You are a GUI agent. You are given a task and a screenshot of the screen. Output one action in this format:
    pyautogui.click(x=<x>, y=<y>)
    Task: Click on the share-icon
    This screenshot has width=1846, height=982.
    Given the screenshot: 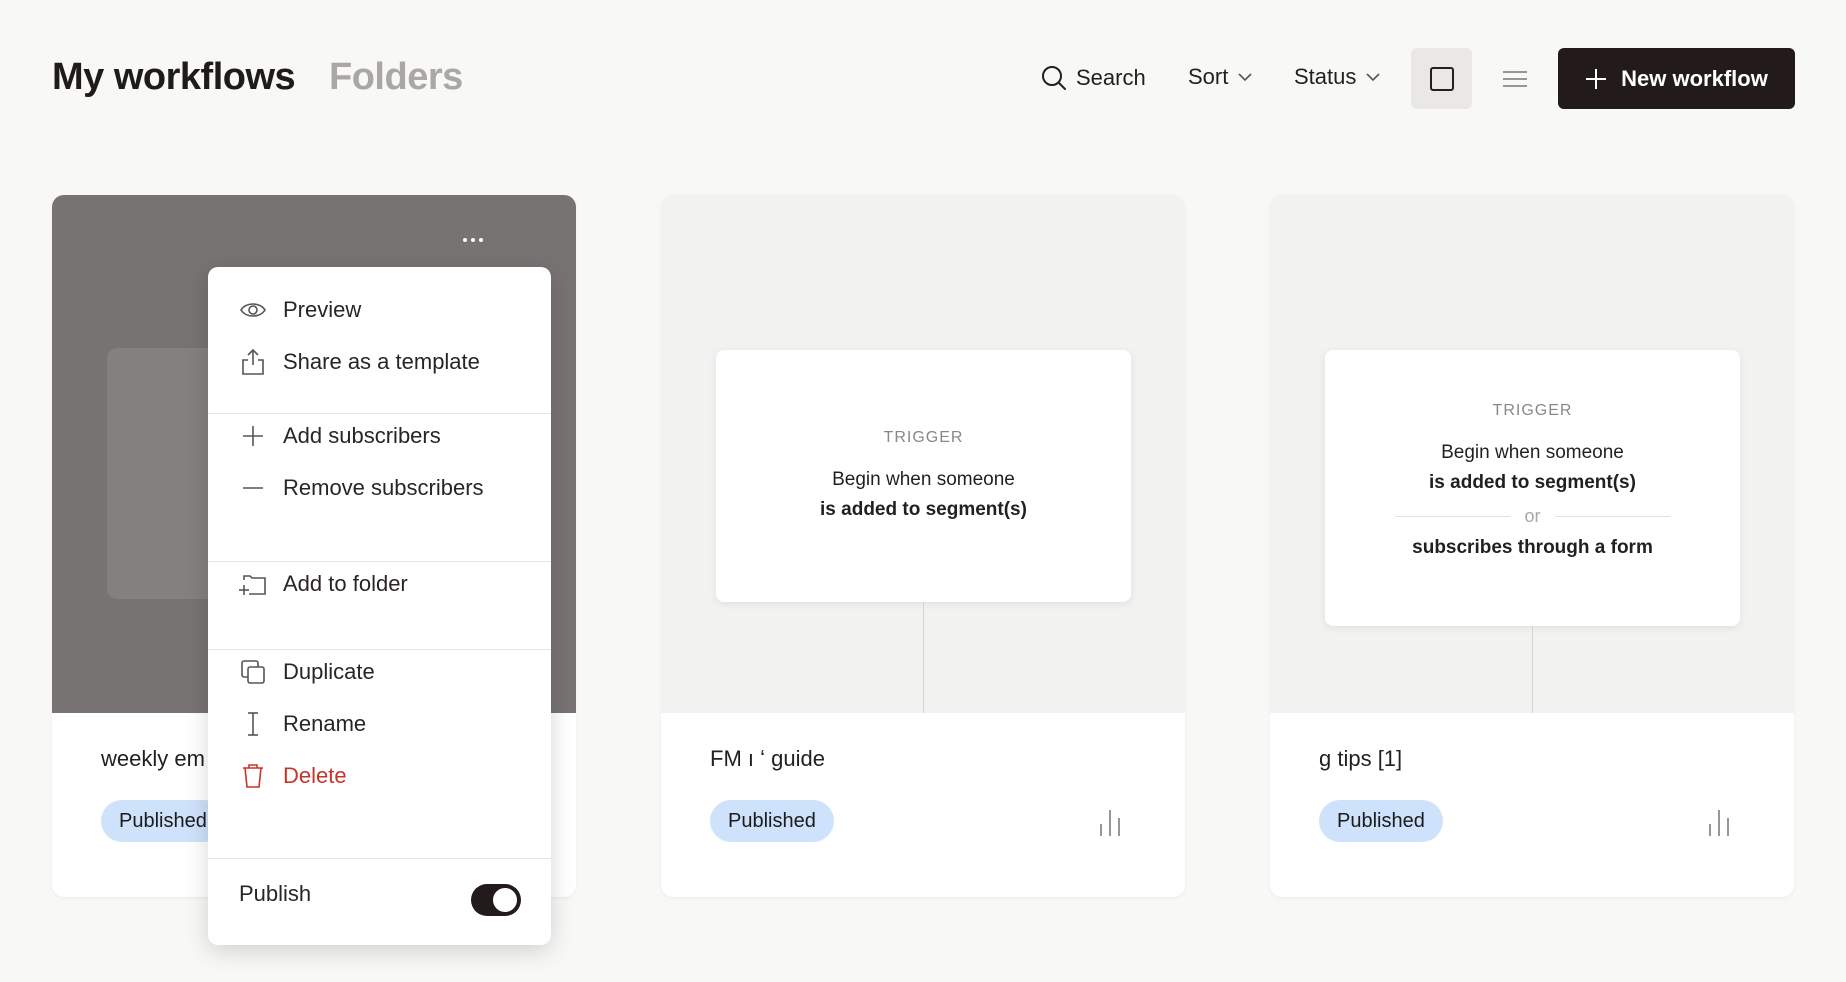 What is the action you would take?
    pyautogui.click(x=253, y=361)
    